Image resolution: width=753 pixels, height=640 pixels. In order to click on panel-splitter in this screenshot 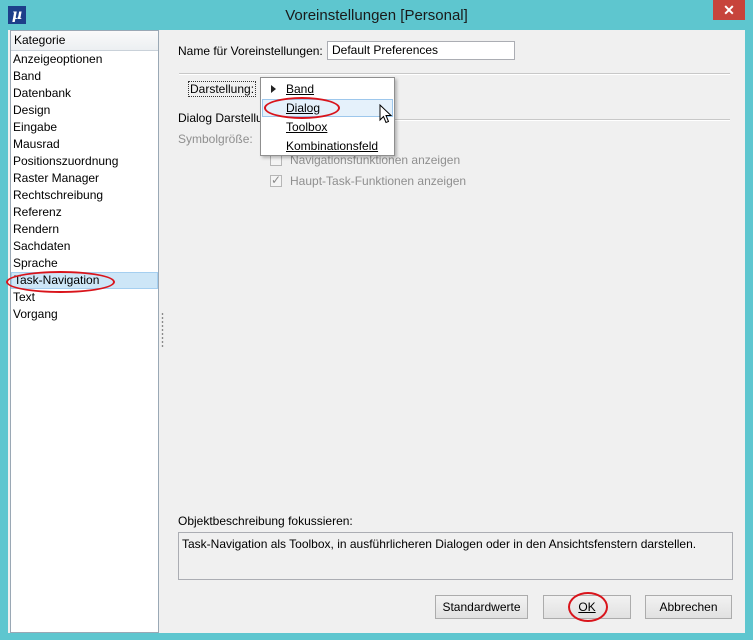, I will do `click(162, 330)`.